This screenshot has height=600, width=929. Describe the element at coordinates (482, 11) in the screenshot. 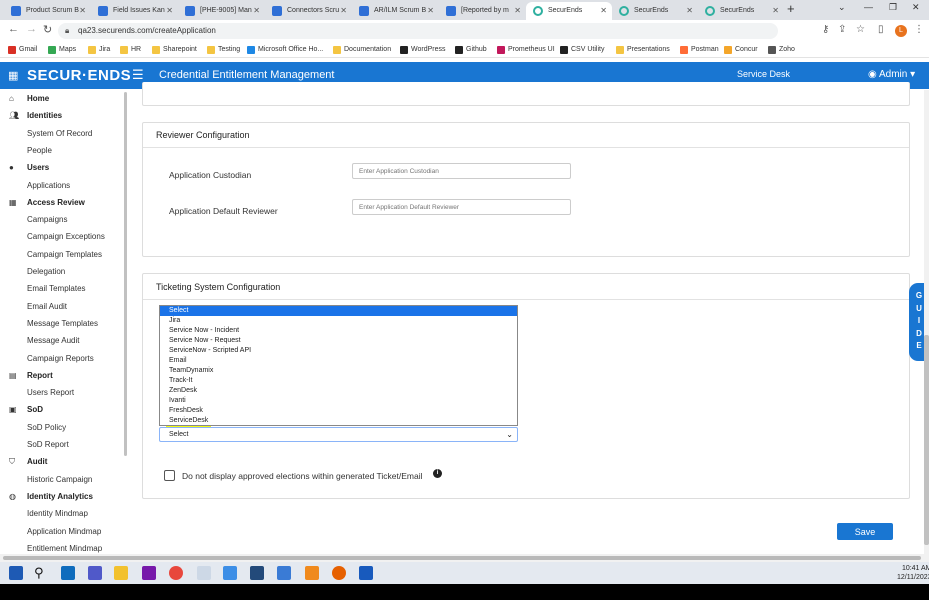

I see `browser-tab: [Reported by m ✕` at that location.